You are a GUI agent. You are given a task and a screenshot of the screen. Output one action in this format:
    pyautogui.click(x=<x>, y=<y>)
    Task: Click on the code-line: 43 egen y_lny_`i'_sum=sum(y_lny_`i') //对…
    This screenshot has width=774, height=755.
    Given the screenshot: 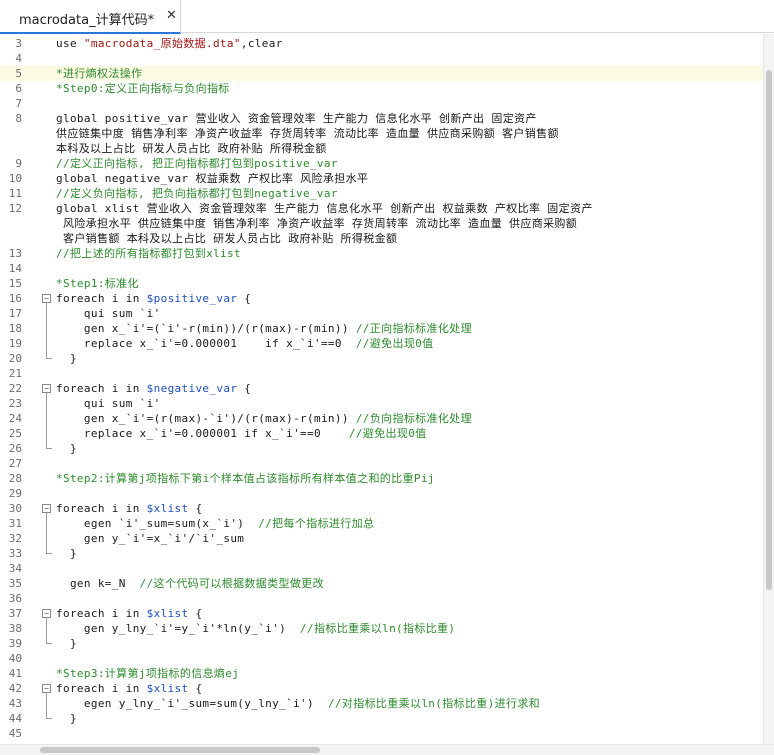 What is the action you would take?
    pyautogui.click(x=382, y=703)
    